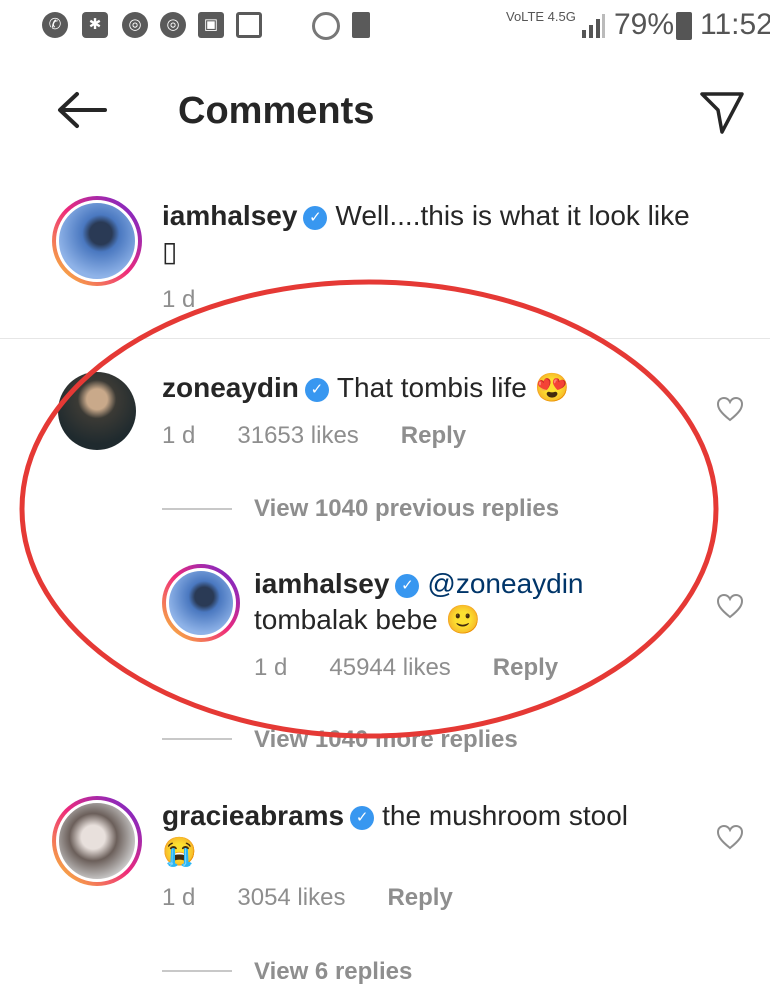 This screenshot has width=770, height=1001. Describe the element at coordinates (82, 110) in the screenshot. I see `arrow-left-icon` at that location.